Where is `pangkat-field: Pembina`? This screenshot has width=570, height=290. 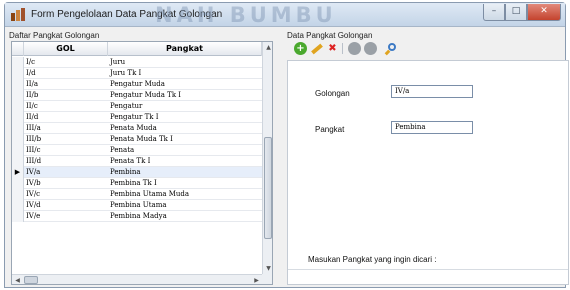
pangkat-field: Pembina is located at coordinates (432, 127).